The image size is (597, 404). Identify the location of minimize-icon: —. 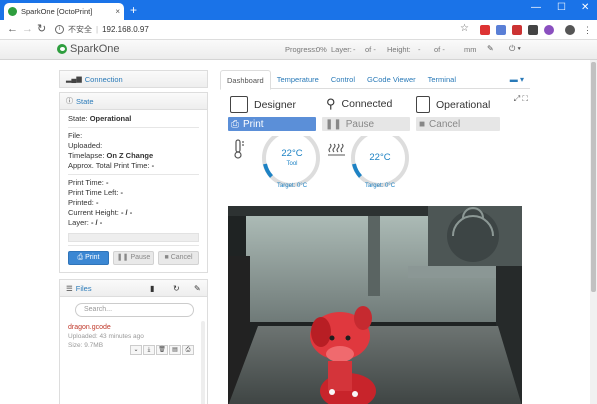
(536, 7).